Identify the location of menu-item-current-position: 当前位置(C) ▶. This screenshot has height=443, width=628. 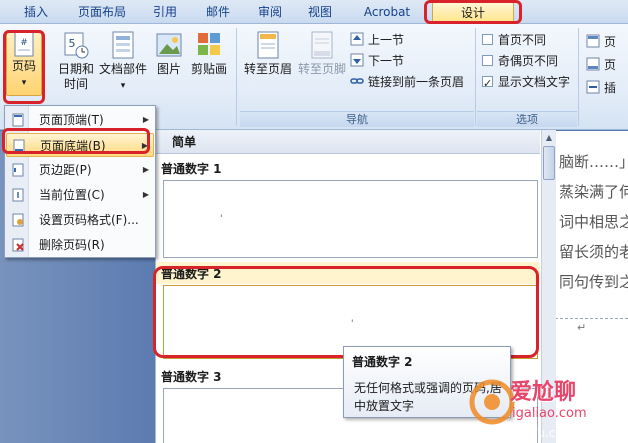
(80, 195).